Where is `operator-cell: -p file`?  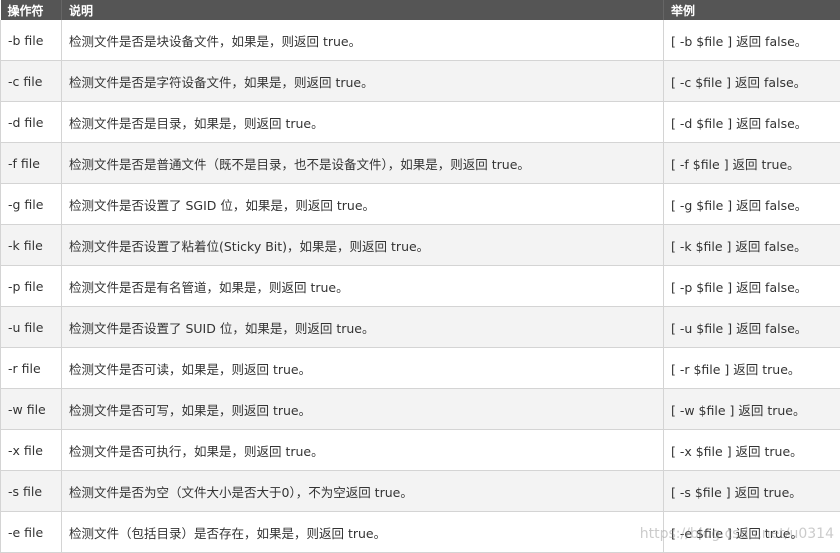
operator-cell: -p file is located at coordinates (31, 286).